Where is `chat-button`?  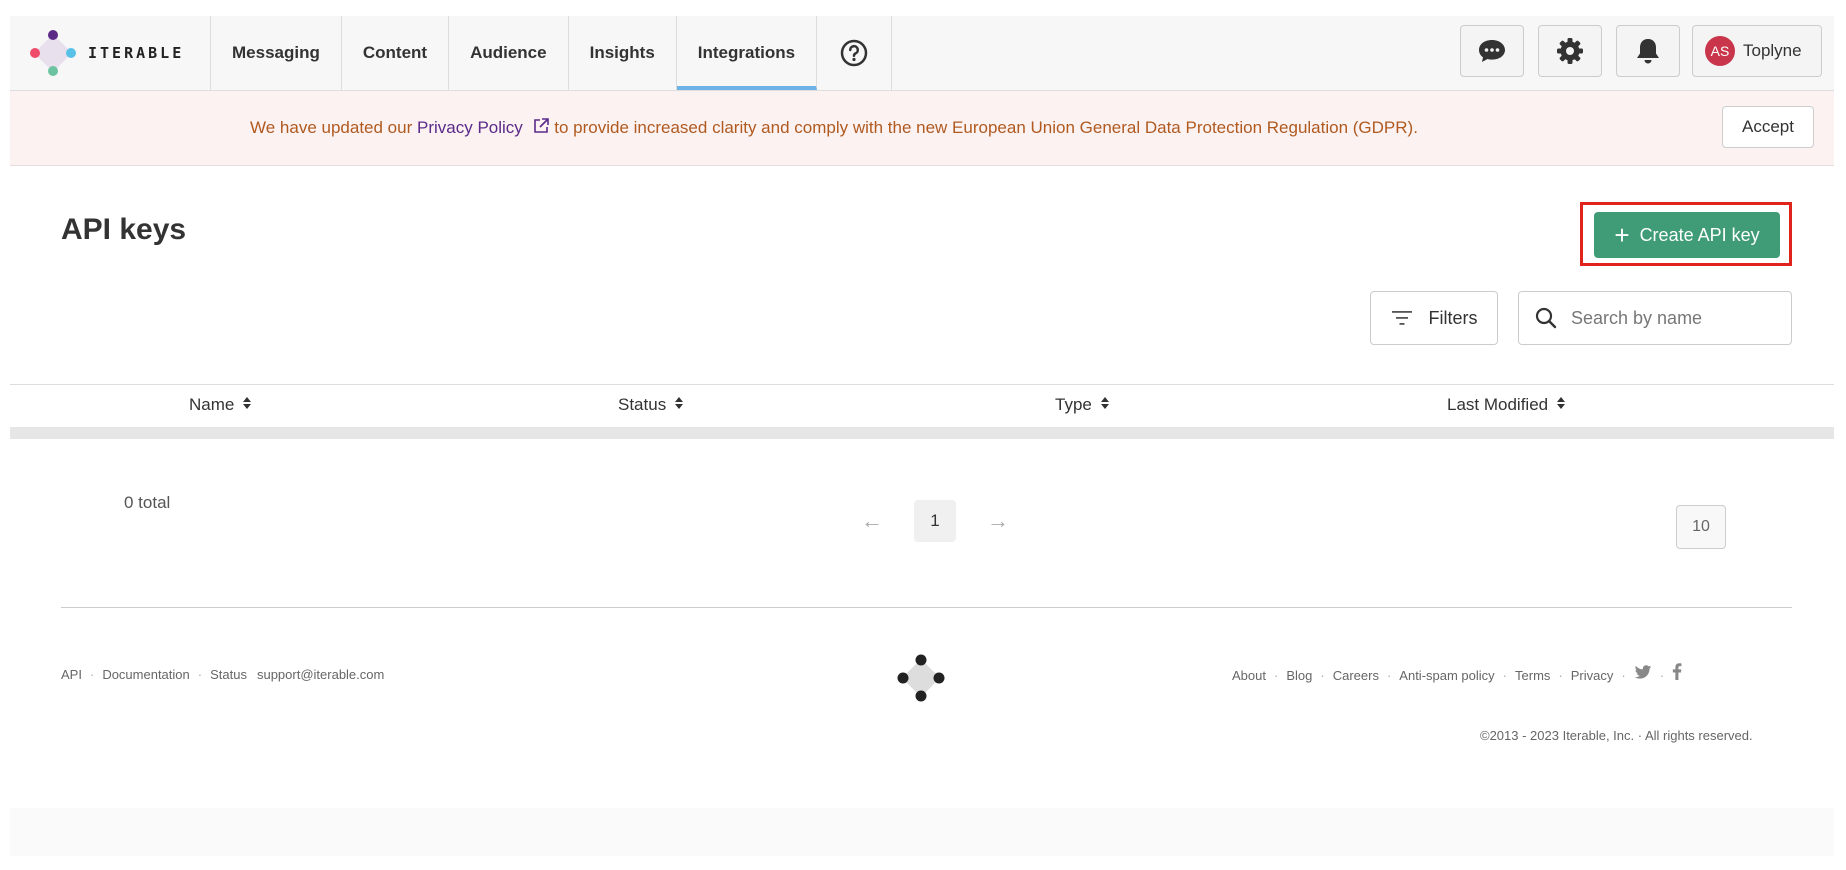
chat-button is located at coordinates (1492, 51).